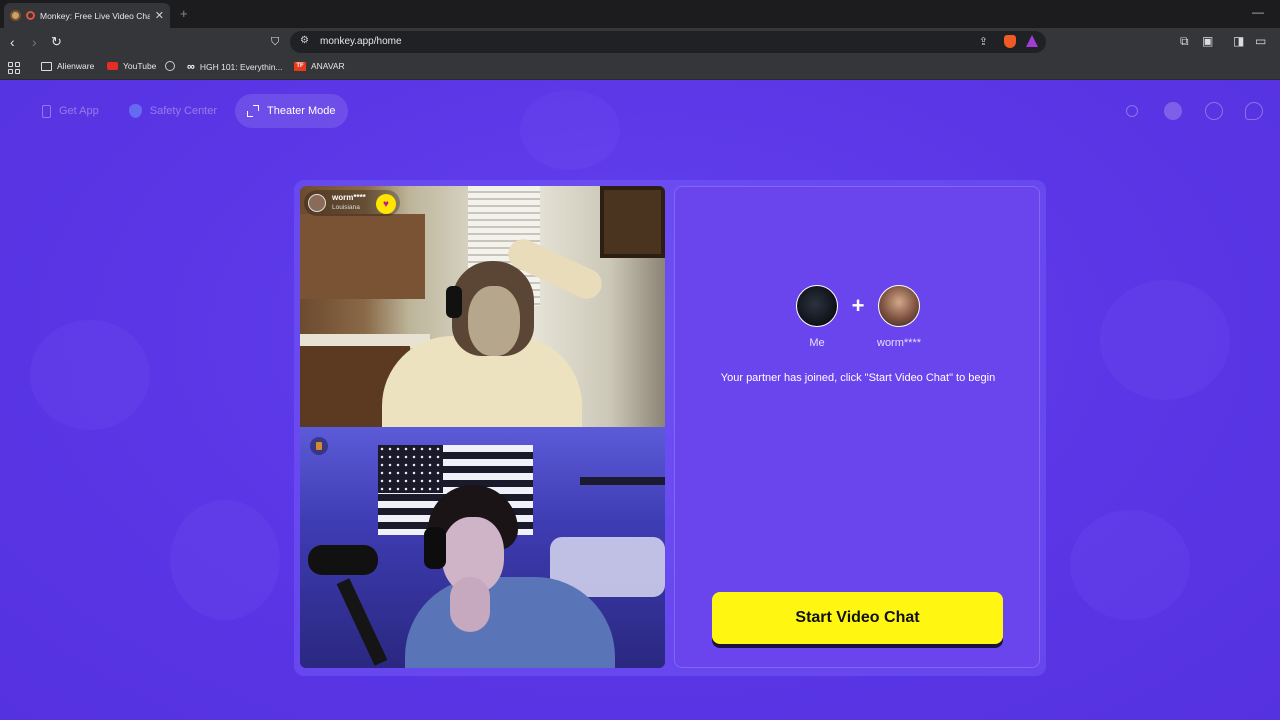 The height and width of the screenshot is (720, 1280). Describe the element at coordinates (1132, 111) in the screenshot. I see `search-icon` at that location.